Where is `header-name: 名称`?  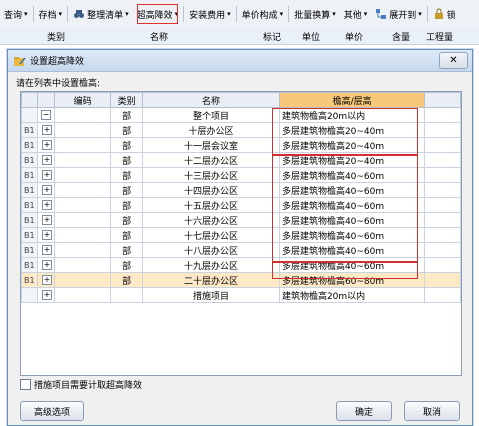 header-name: 名称 is located at coordinates (211, 100).